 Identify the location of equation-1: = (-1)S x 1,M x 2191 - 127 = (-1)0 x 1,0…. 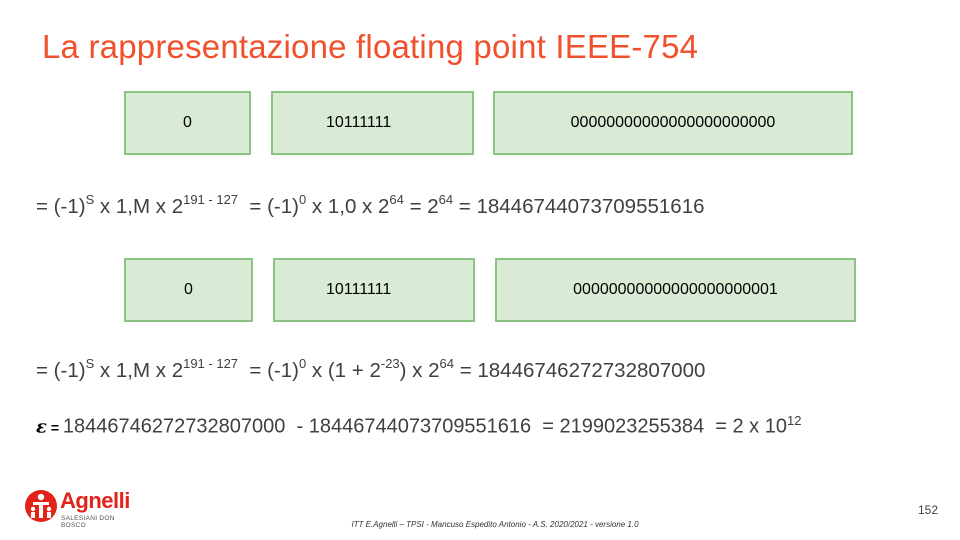
(370, 205).